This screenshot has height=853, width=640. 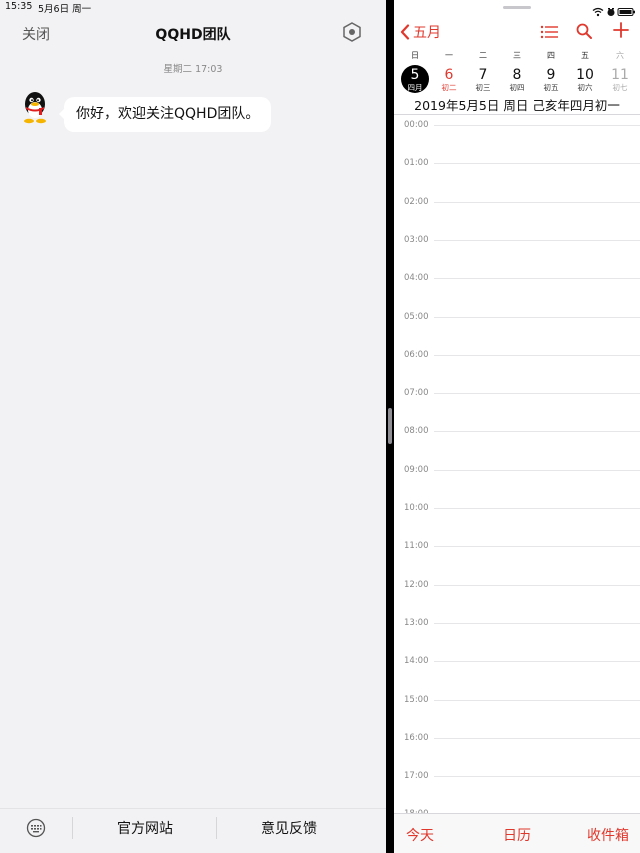 What do you see at coordinates (611, 12) in the screenshot?
I see `alarm-icon` at bounding box center [611, 12].